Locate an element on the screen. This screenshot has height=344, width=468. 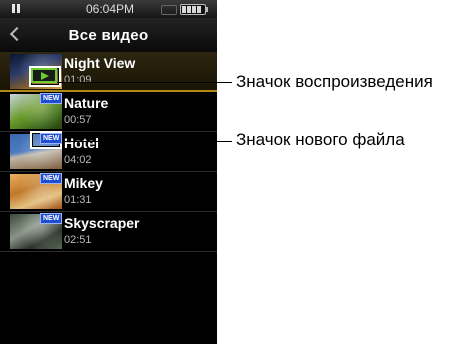
video-title: Hotel is located at coordinates (81, 143).